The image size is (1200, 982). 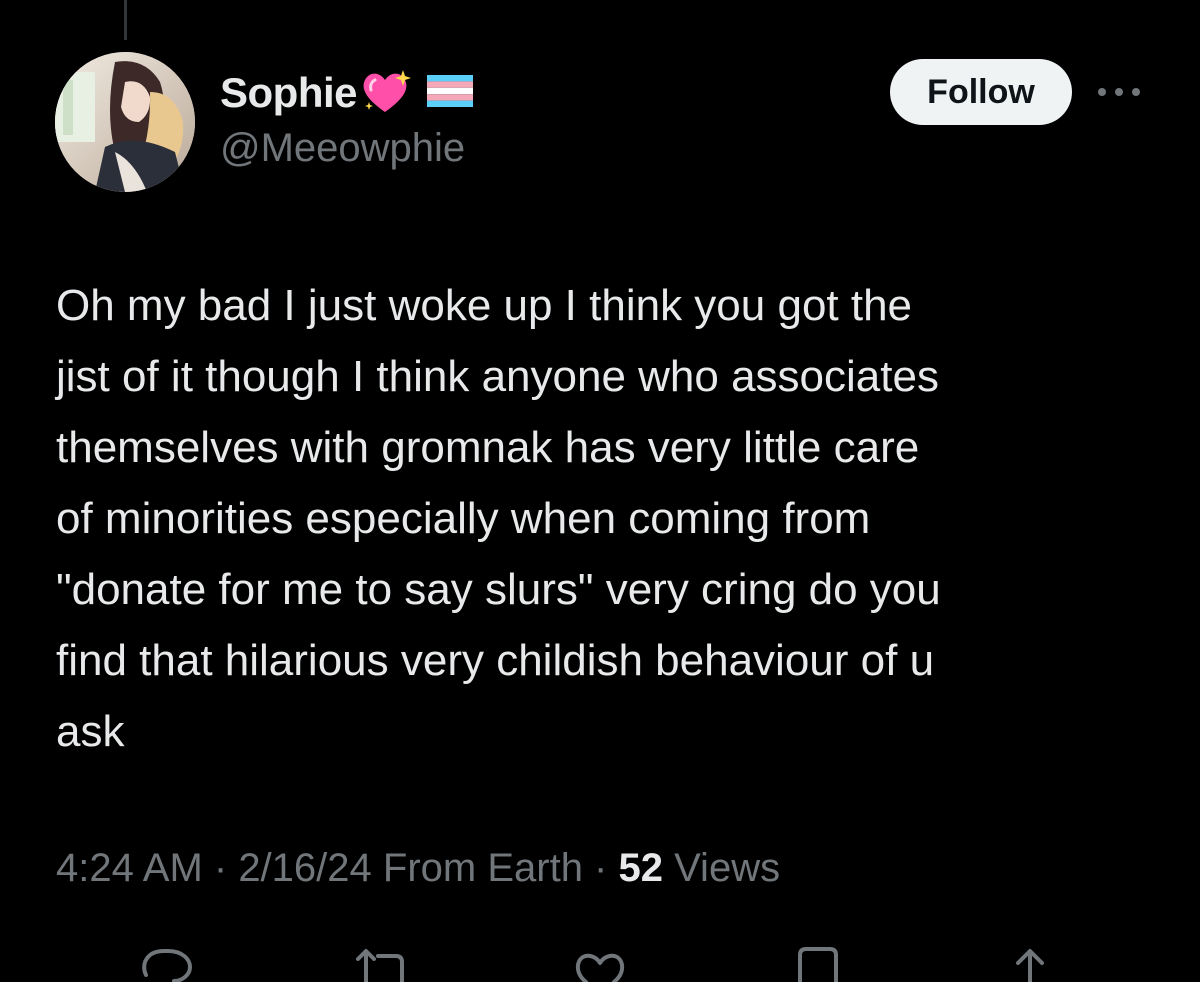 What do you see at coordinates (289, 93) in the screenshot?
I see `display-name: Sophie` at bounding box center [289, 93].